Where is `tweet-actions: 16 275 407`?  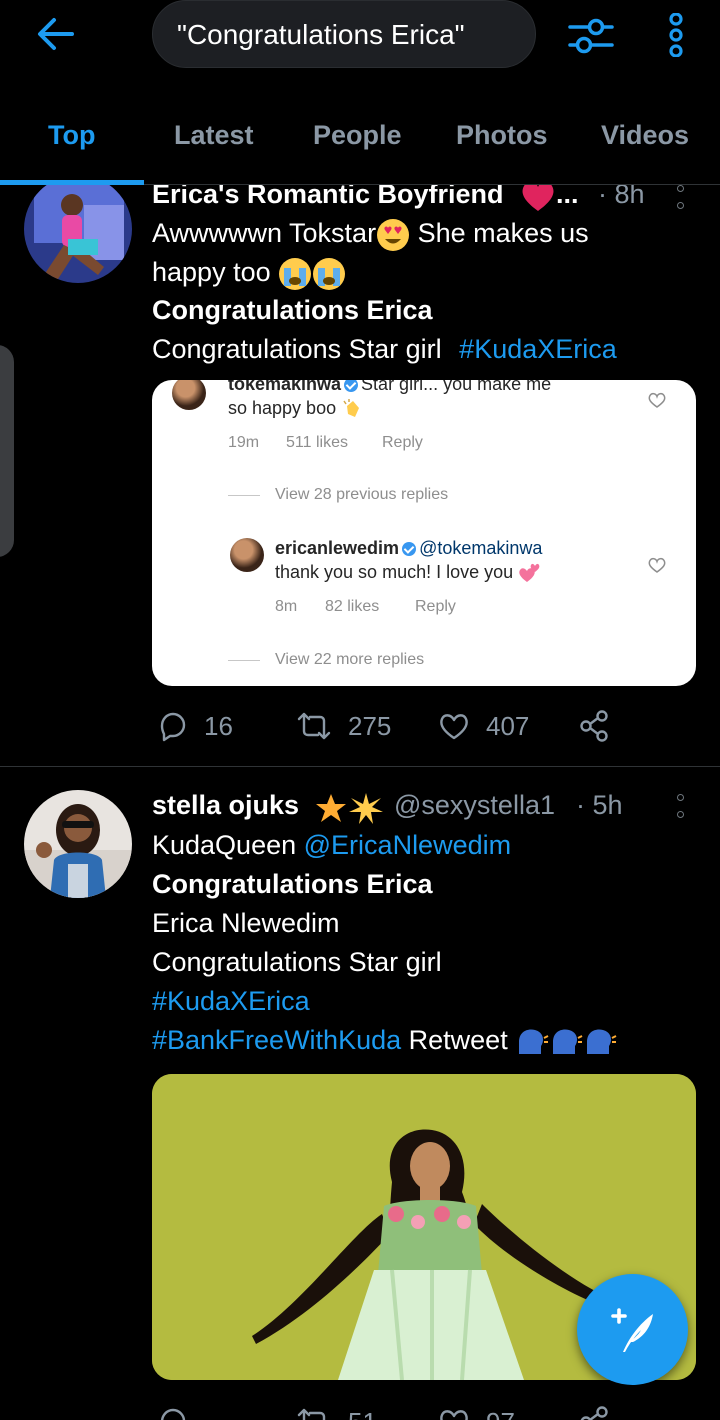 tweet-actions: 16 275 407 is located at coordinates (392, 726).